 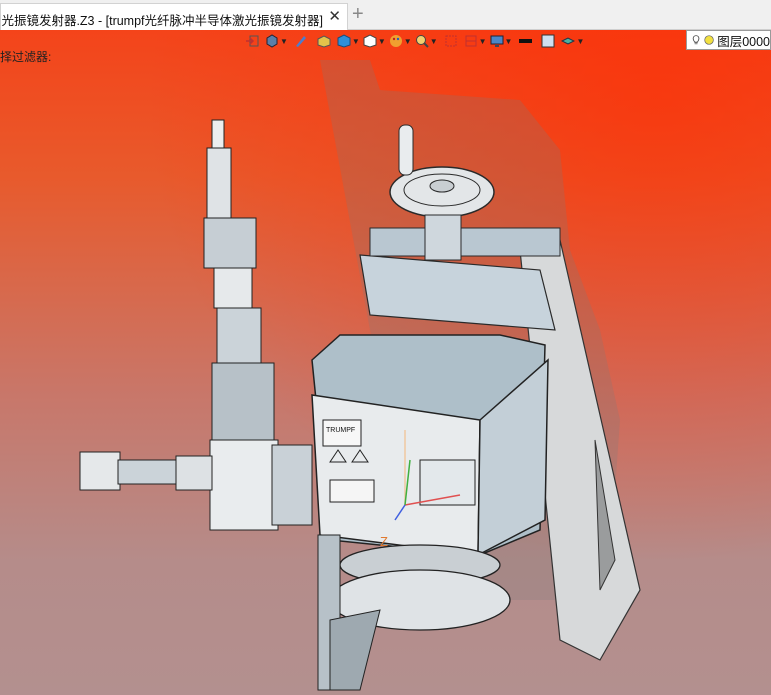 I want to click on zoom-button: ▼, so click(x=426, y=41).